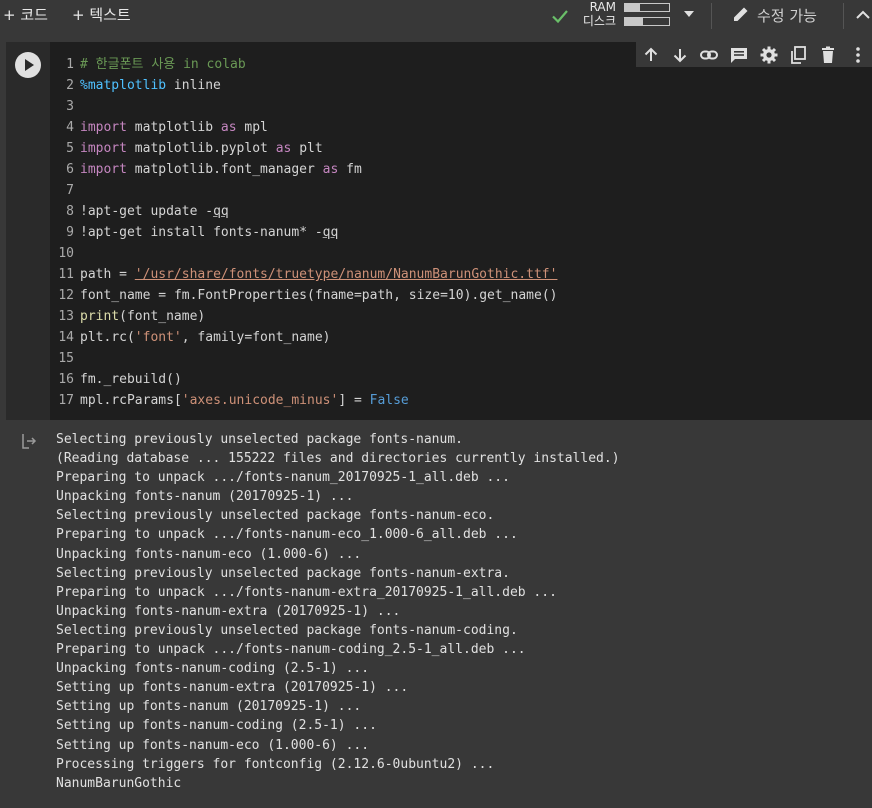 The height and width of the screenshot is (808, 872). What do you see at coordinates (863, 15) in the screenshot?
I see `chevron-up-icon` at bounding box center [863, 15].